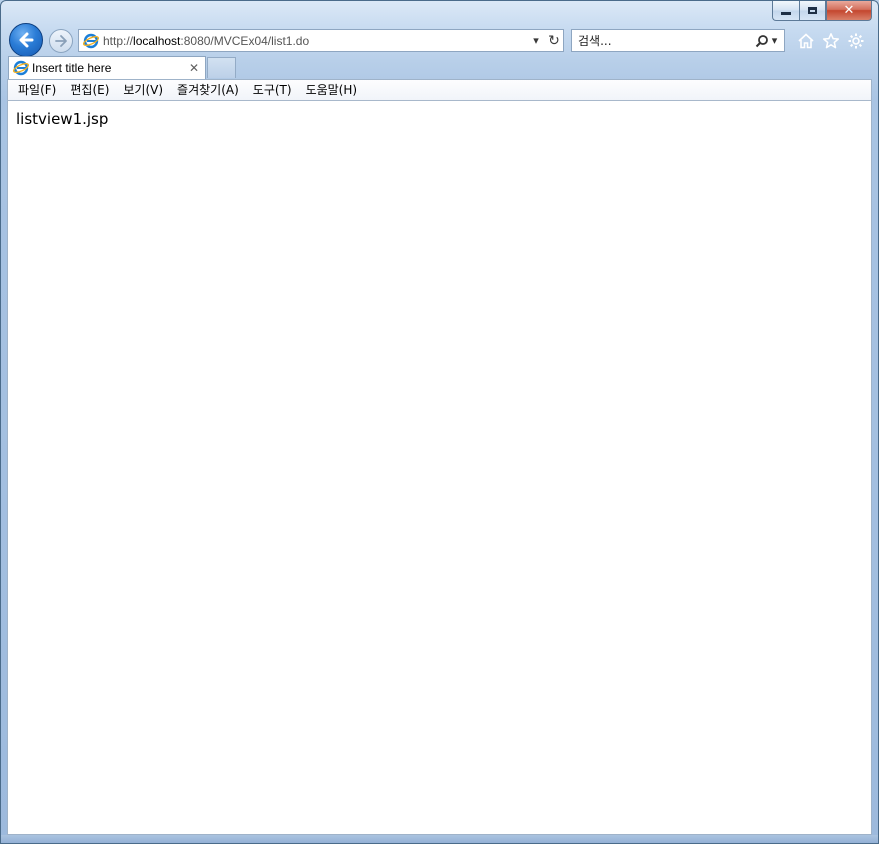 This screenshot has height=844, width=879. I want to click on forward-button, so click(61, 41).